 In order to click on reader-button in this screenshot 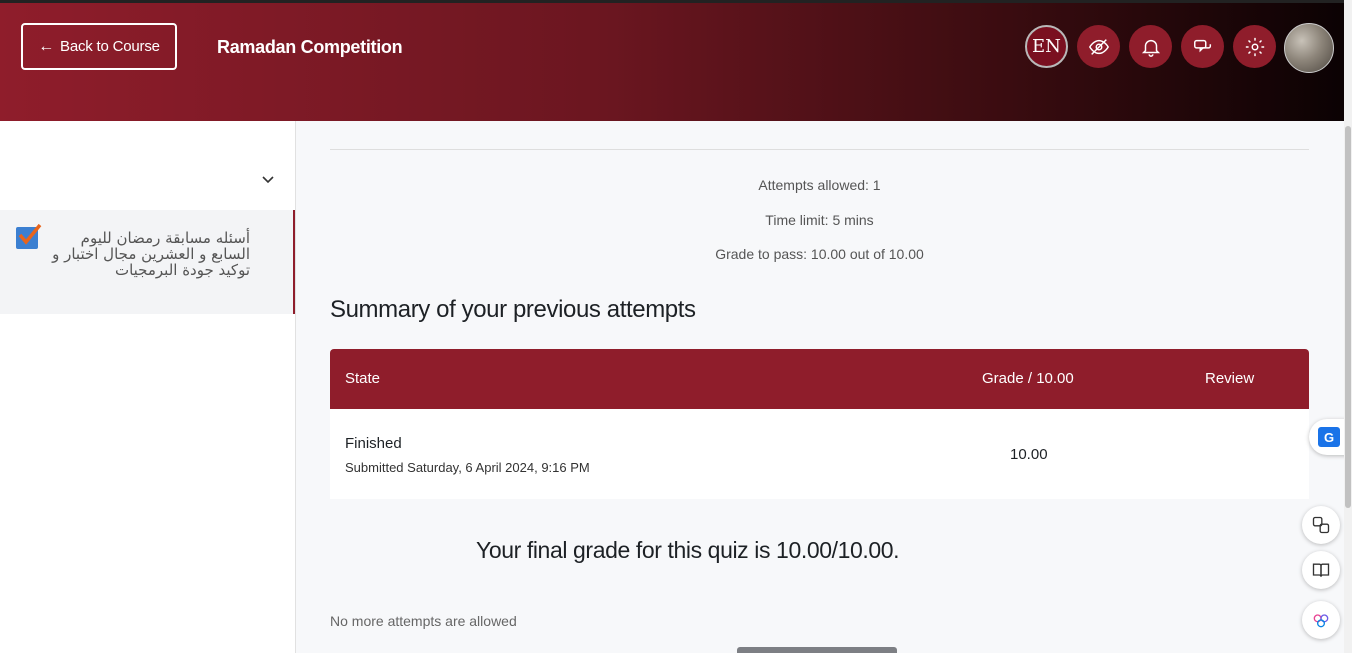, I will do `click(1321, 570)`.